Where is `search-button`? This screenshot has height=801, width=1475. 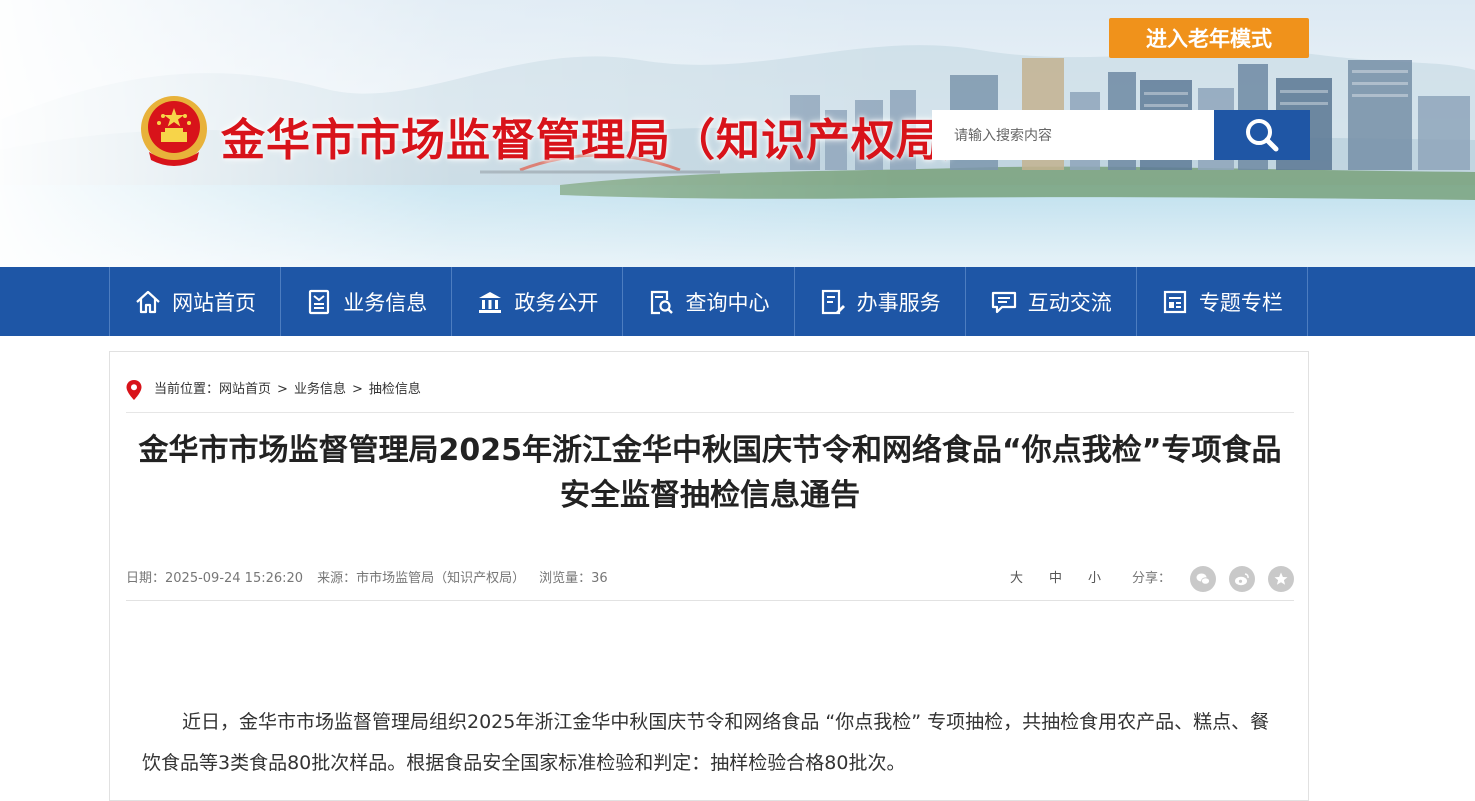 search-button is located at coordinates (1262, 135).